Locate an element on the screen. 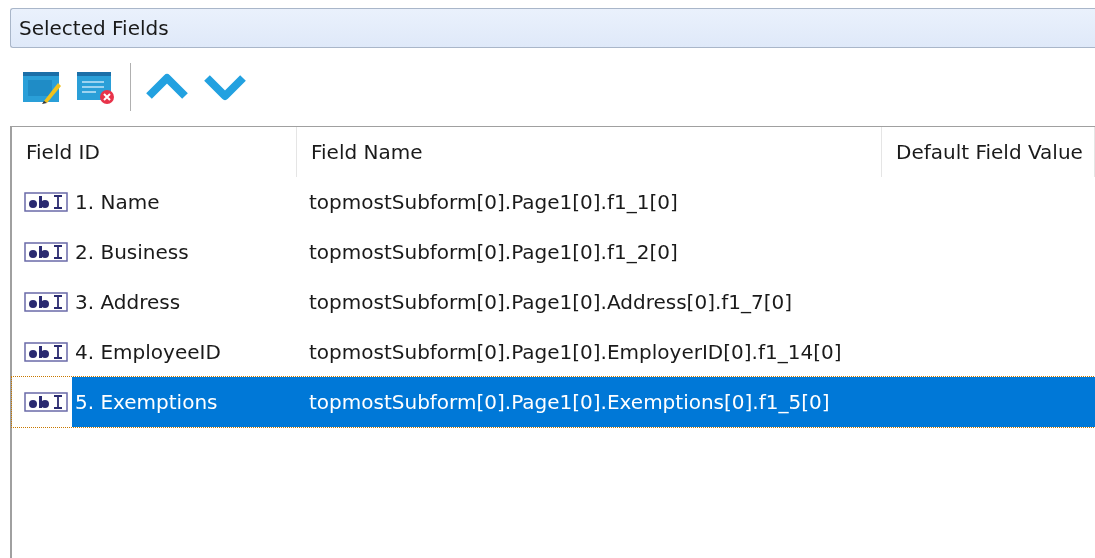  list-row: 4. EmployeeID topmostSubform[0].Page1[0].EmployerID[0].f1_14[0] is located at coordinates (553, 352).